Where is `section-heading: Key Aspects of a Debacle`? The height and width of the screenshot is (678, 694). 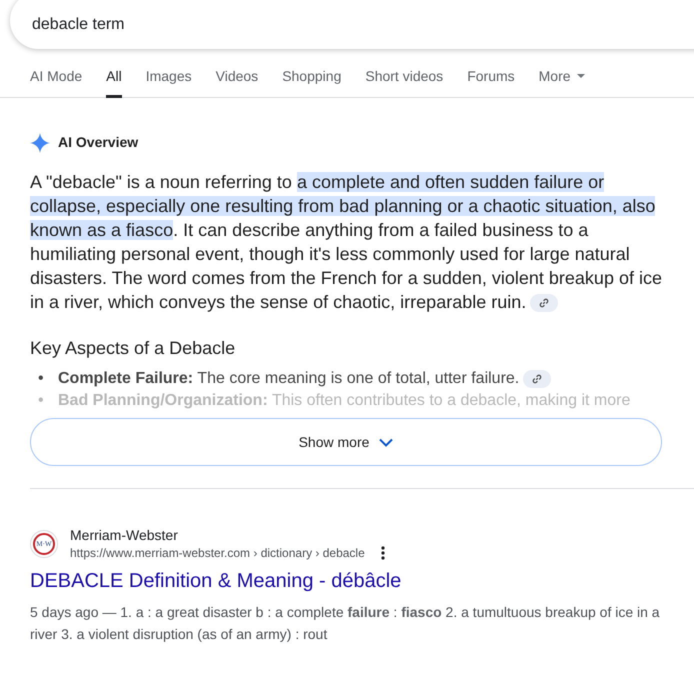 section-heading: Key Aspects of a Debacle is located at coordinates (133, 348).